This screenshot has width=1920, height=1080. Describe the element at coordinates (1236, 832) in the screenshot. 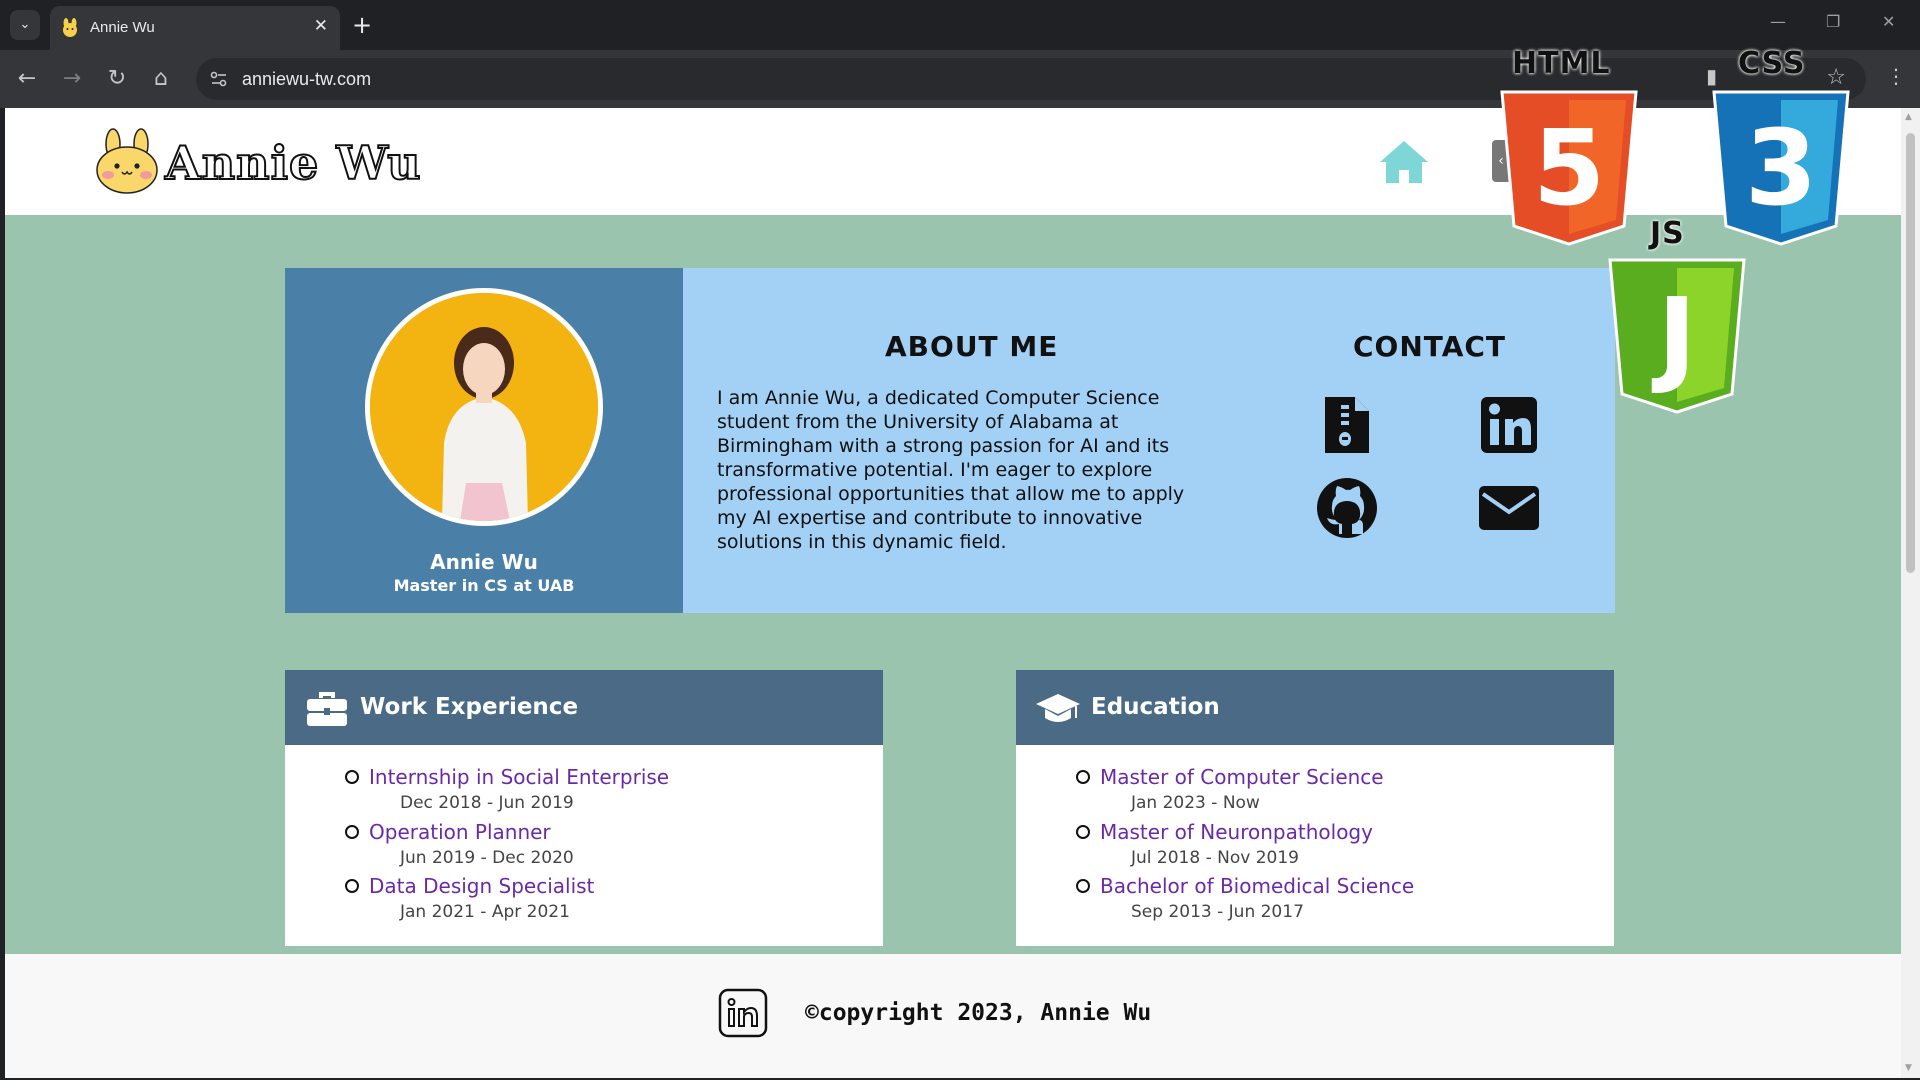

I see `item-title: Master of Neuronpathology` at that location.